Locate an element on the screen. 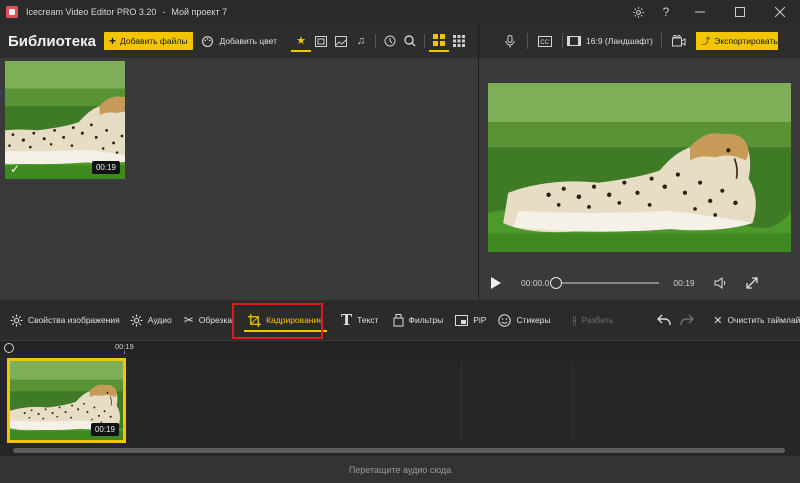 The image size is (800, 483). filters-label: Фильтры is located at coordinates (426, 320).